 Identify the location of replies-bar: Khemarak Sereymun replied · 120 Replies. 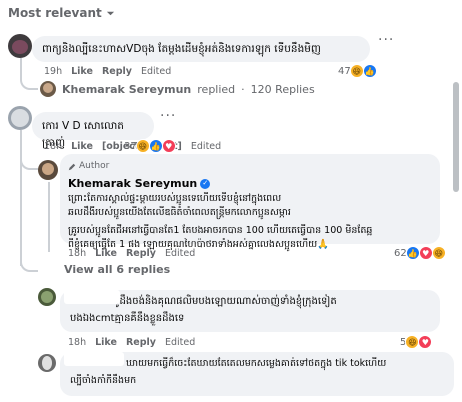
(177, 89).